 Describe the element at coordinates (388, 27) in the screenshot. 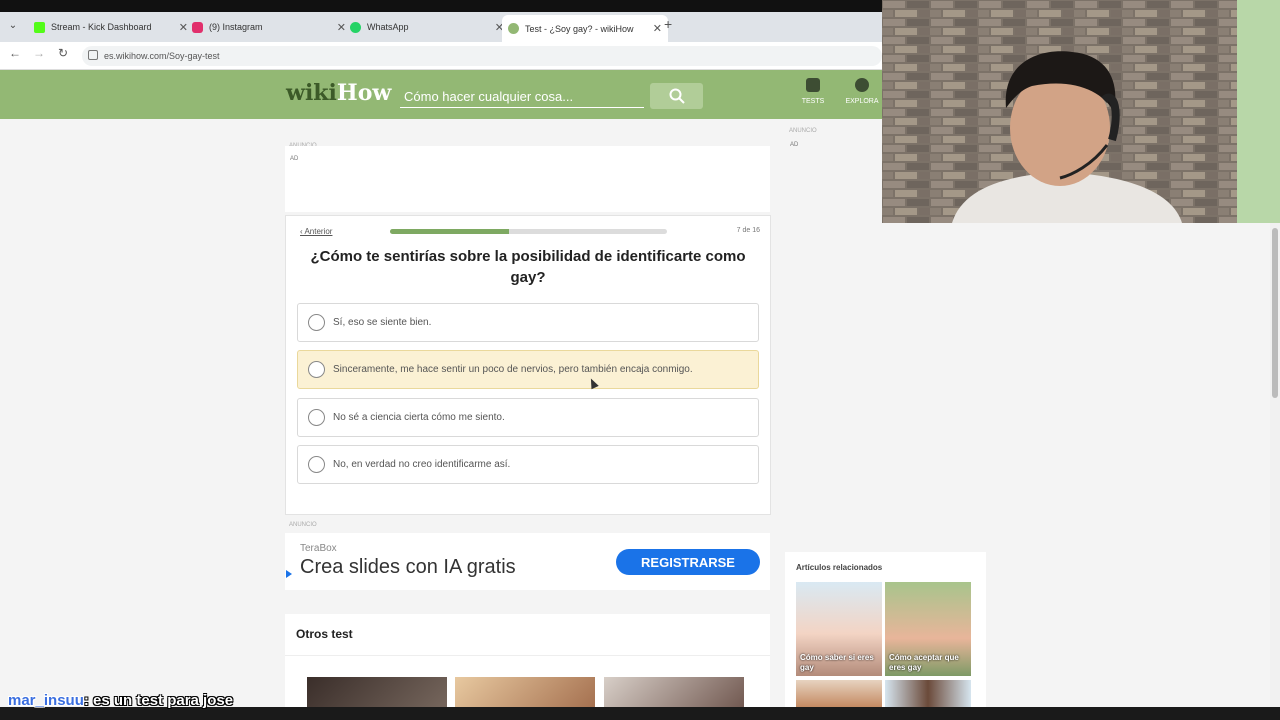

I see `tab-label: WhatsApp` at that location.